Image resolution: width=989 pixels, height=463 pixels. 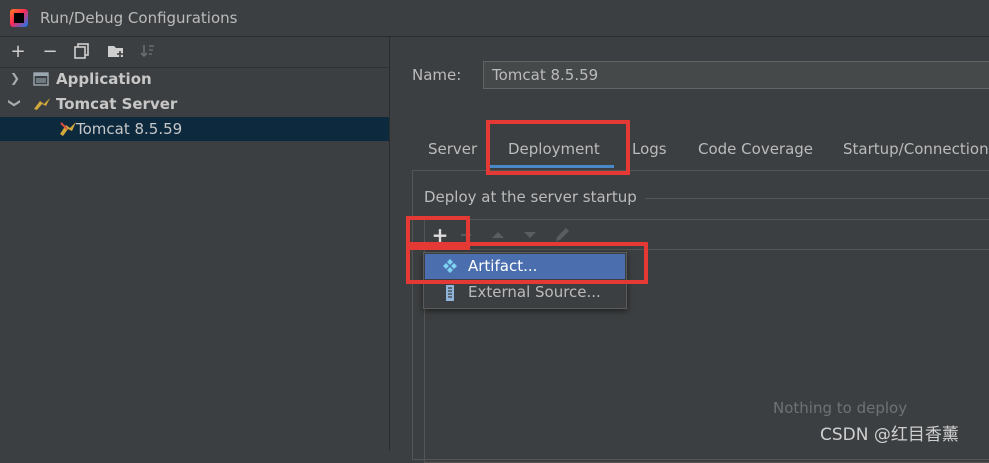 I want to click on external-source-icon, so click(x=450, y=293).